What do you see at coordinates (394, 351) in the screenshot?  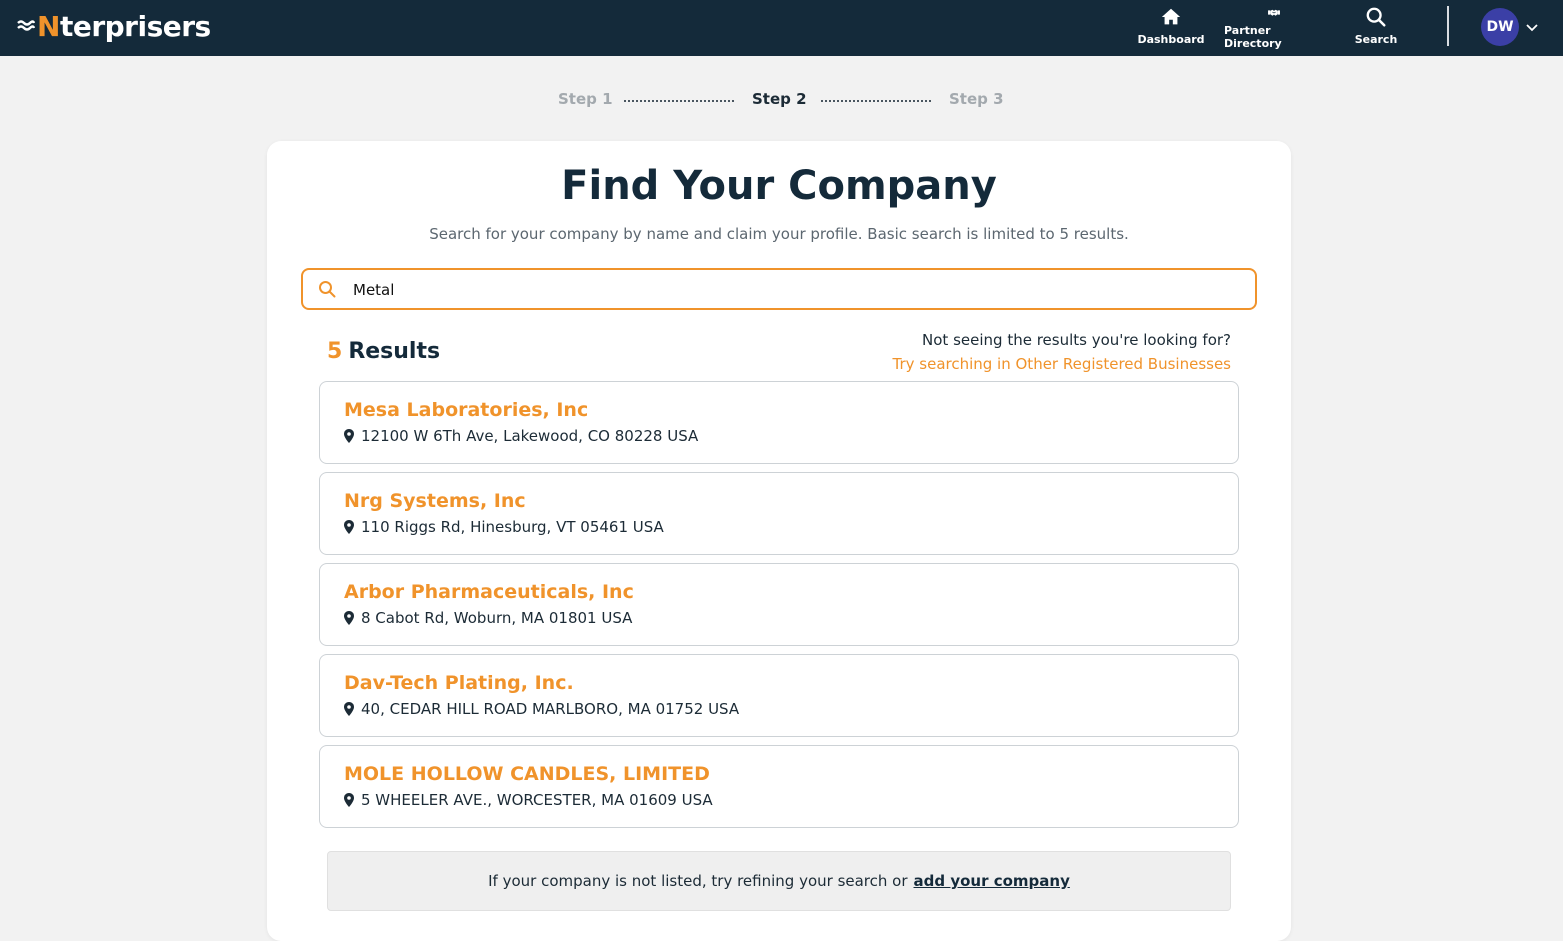 I see `results-label: Results` at bounding box center [394, 351].